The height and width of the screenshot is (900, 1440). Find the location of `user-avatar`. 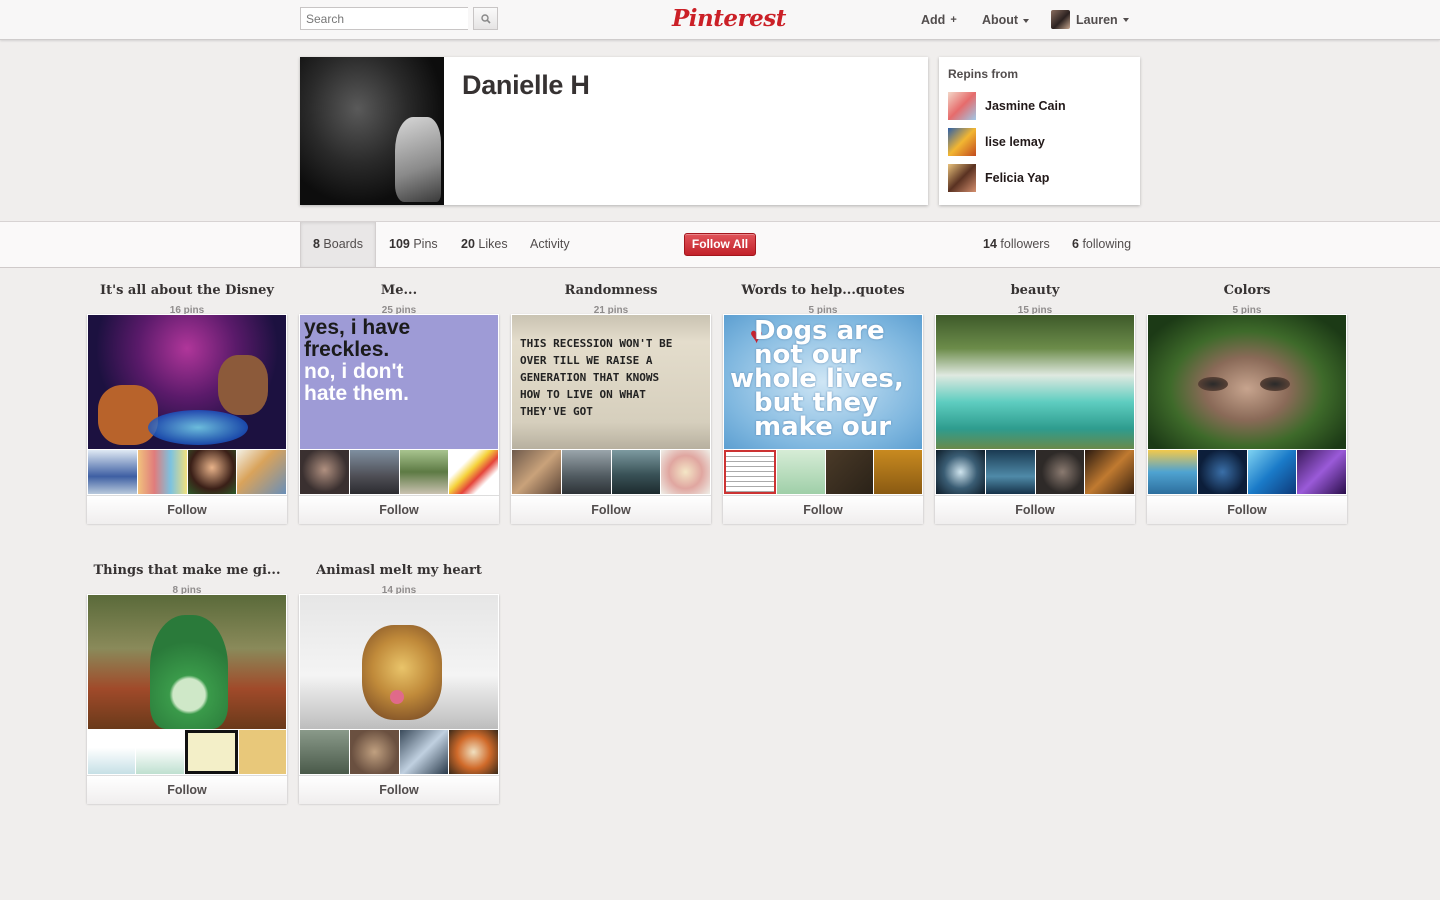

user-avatar is located at coordinates (1060, 19).